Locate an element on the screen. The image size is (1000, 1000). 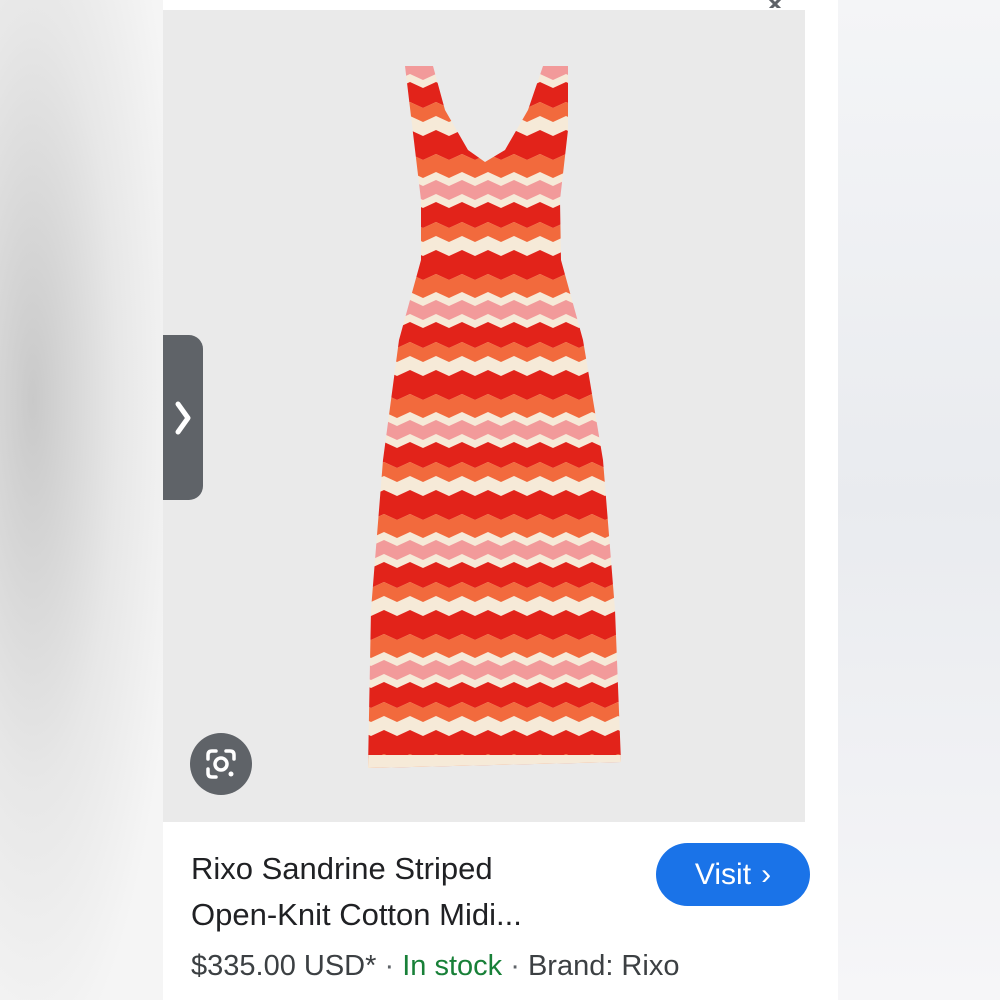
google-lens-icon is located at coordinates (221, 764).